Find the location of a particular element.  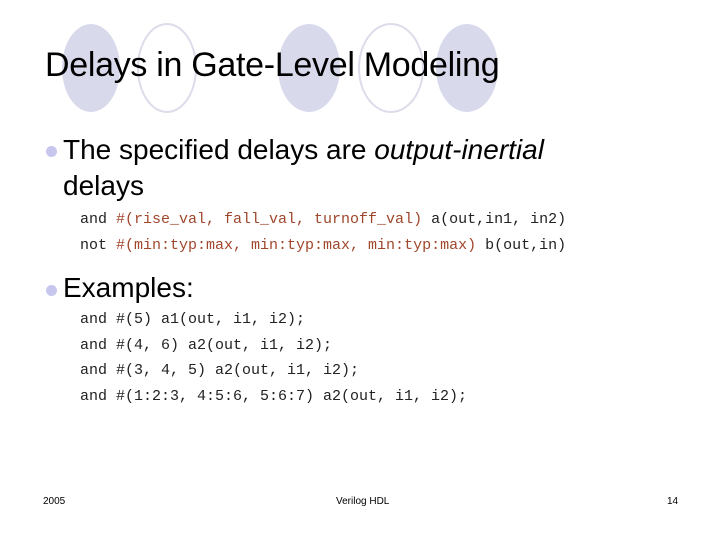

footer-date: 2005 is located at coordinates (54, 501).